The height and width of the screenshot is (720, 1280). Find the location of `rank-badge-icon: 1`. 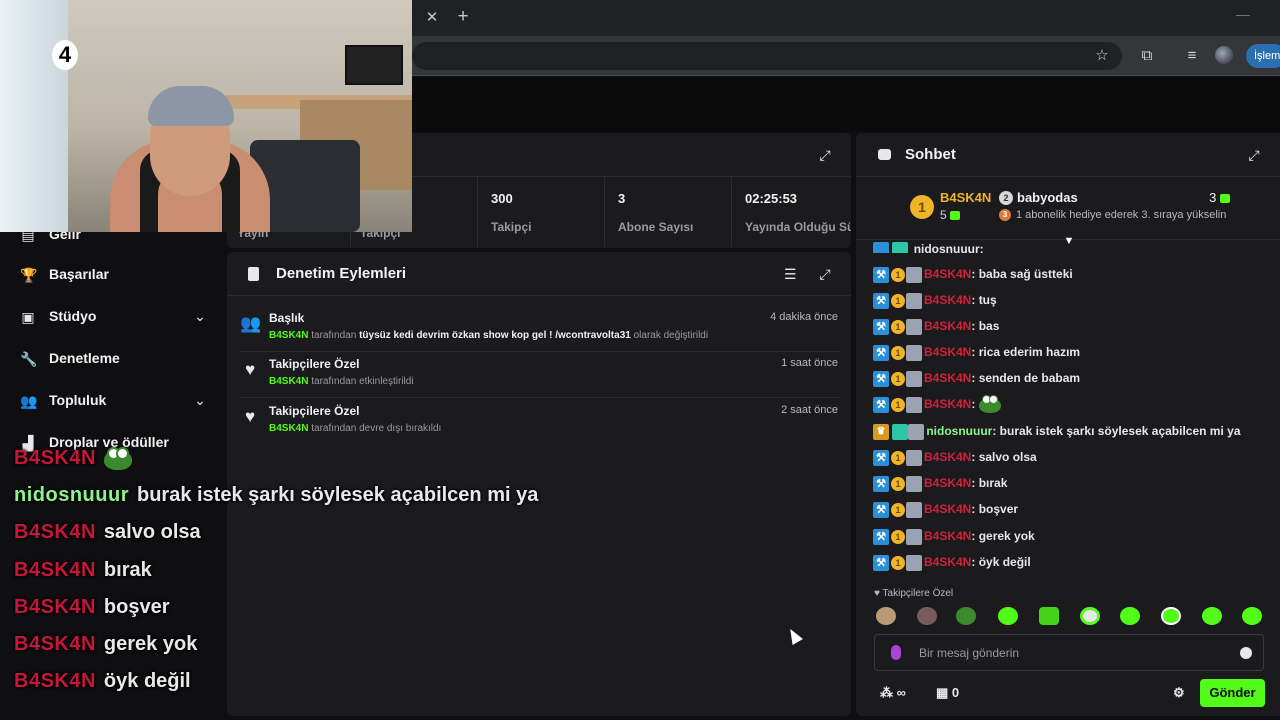

rank-badge-icon: 1 is located at coordinates (922, 207).